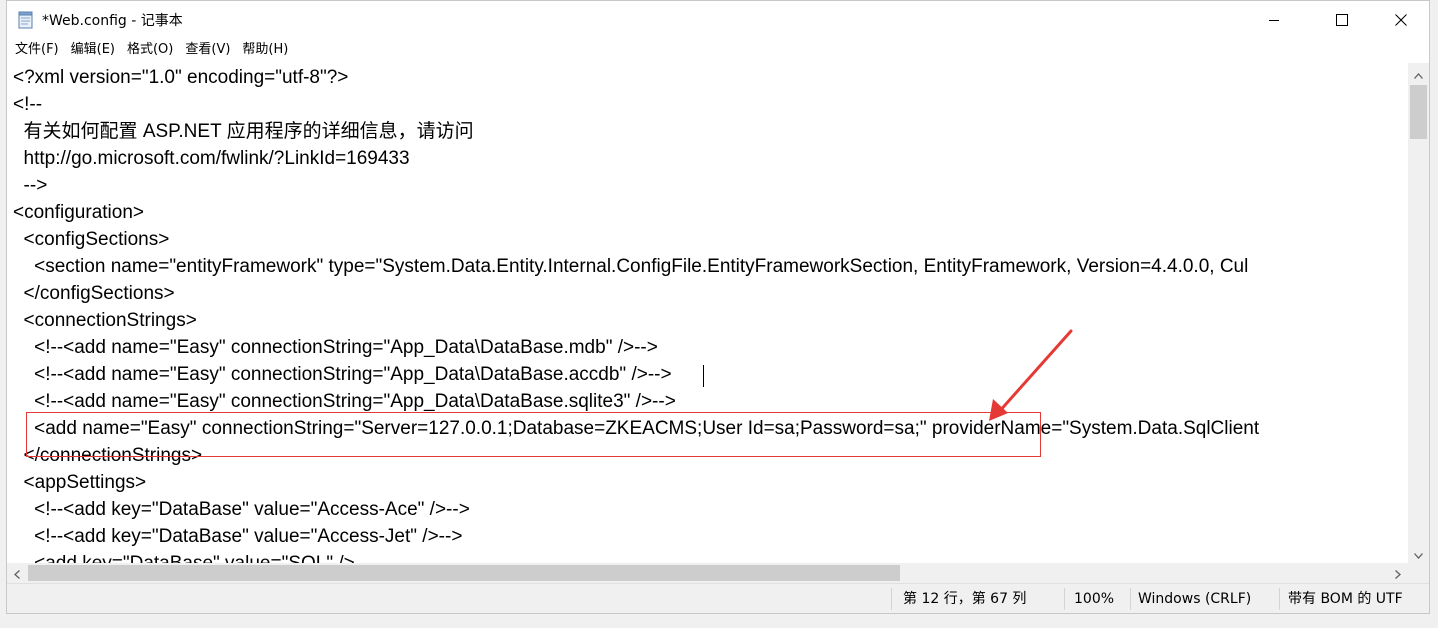  What do you see at coordinates (1418, 573) in the screenshot?
I see `scrollbar-corner` at bounding box center [1418, 573].